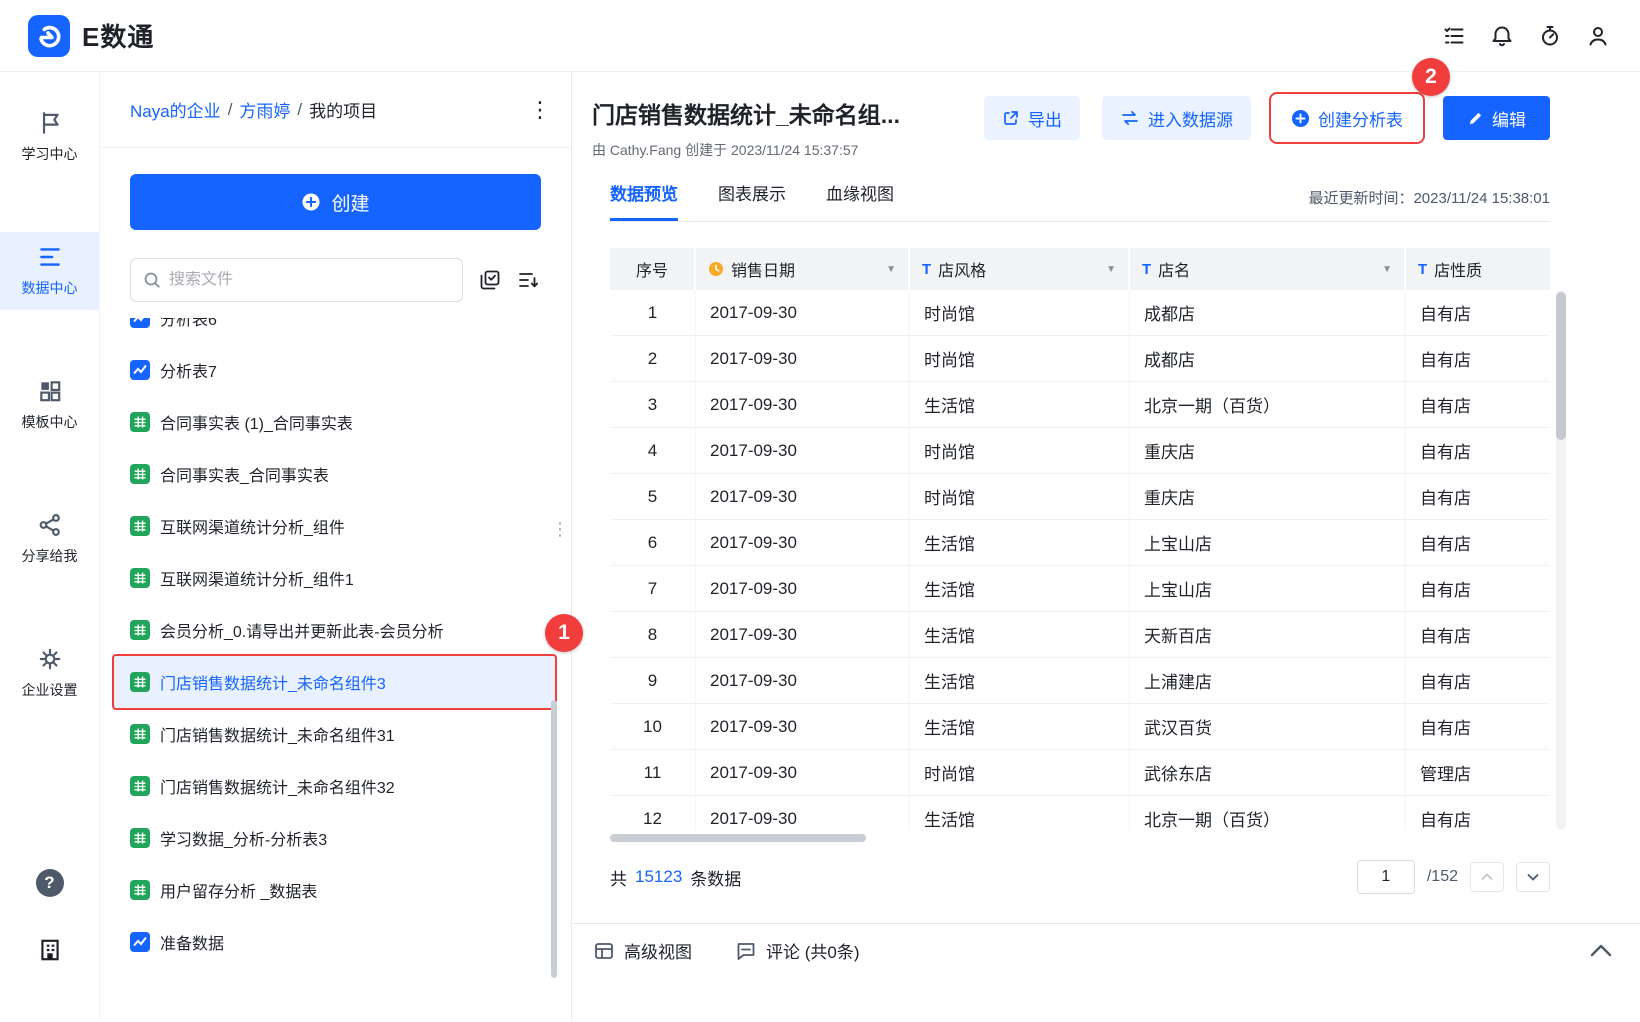 The width and height of the screenshot is (1640, 1022). Describe the element at coordinates (1080, 877) in the screenshot. I see `table-footer: 共 15123 条数据 /152` at that location.